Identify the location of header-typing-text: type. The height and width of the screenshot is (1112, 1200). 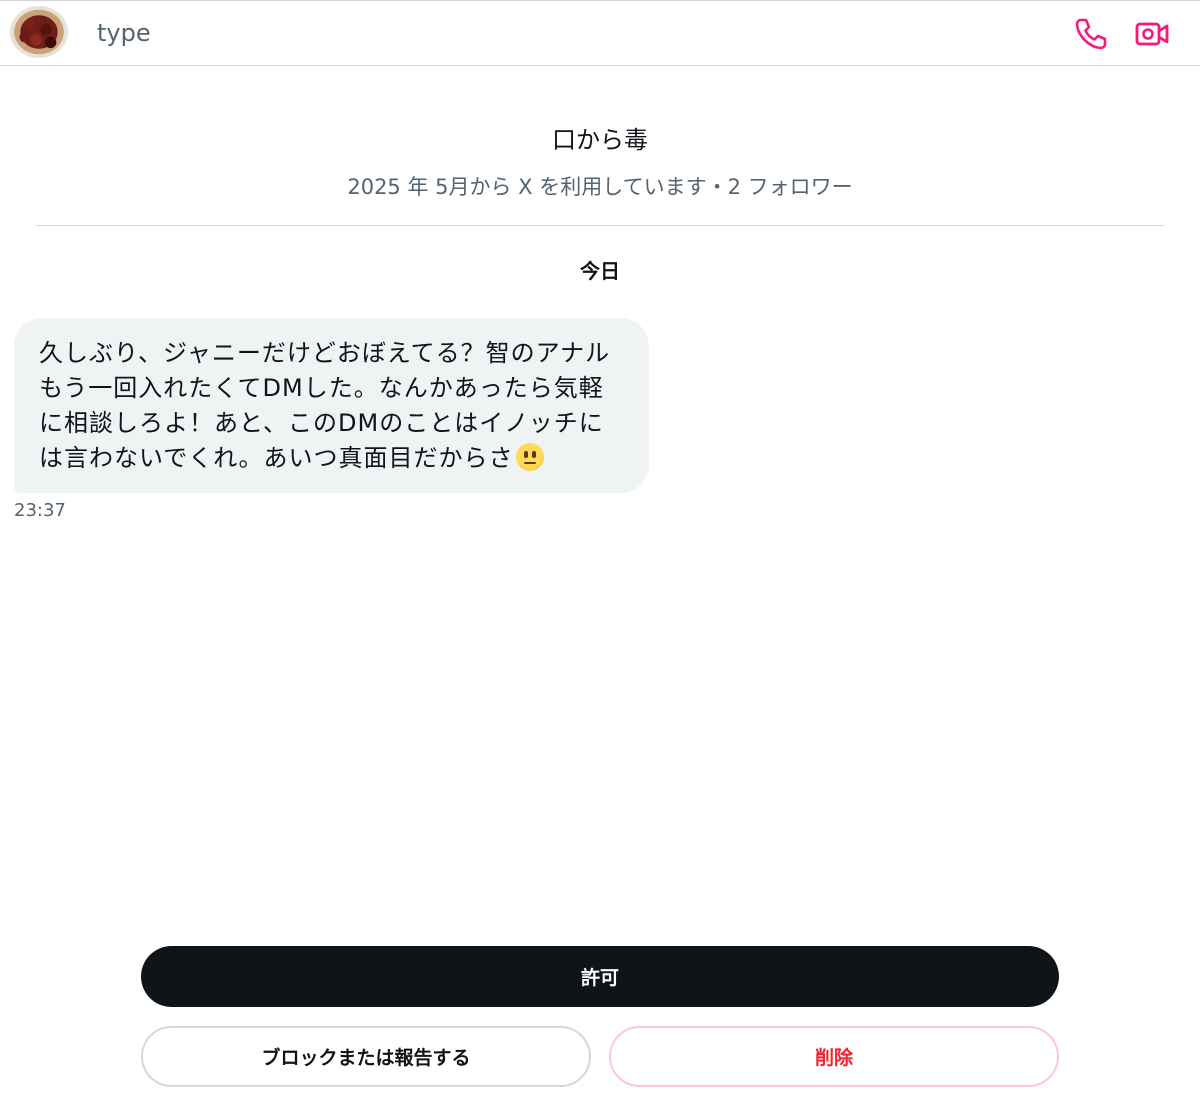
(124, 33).